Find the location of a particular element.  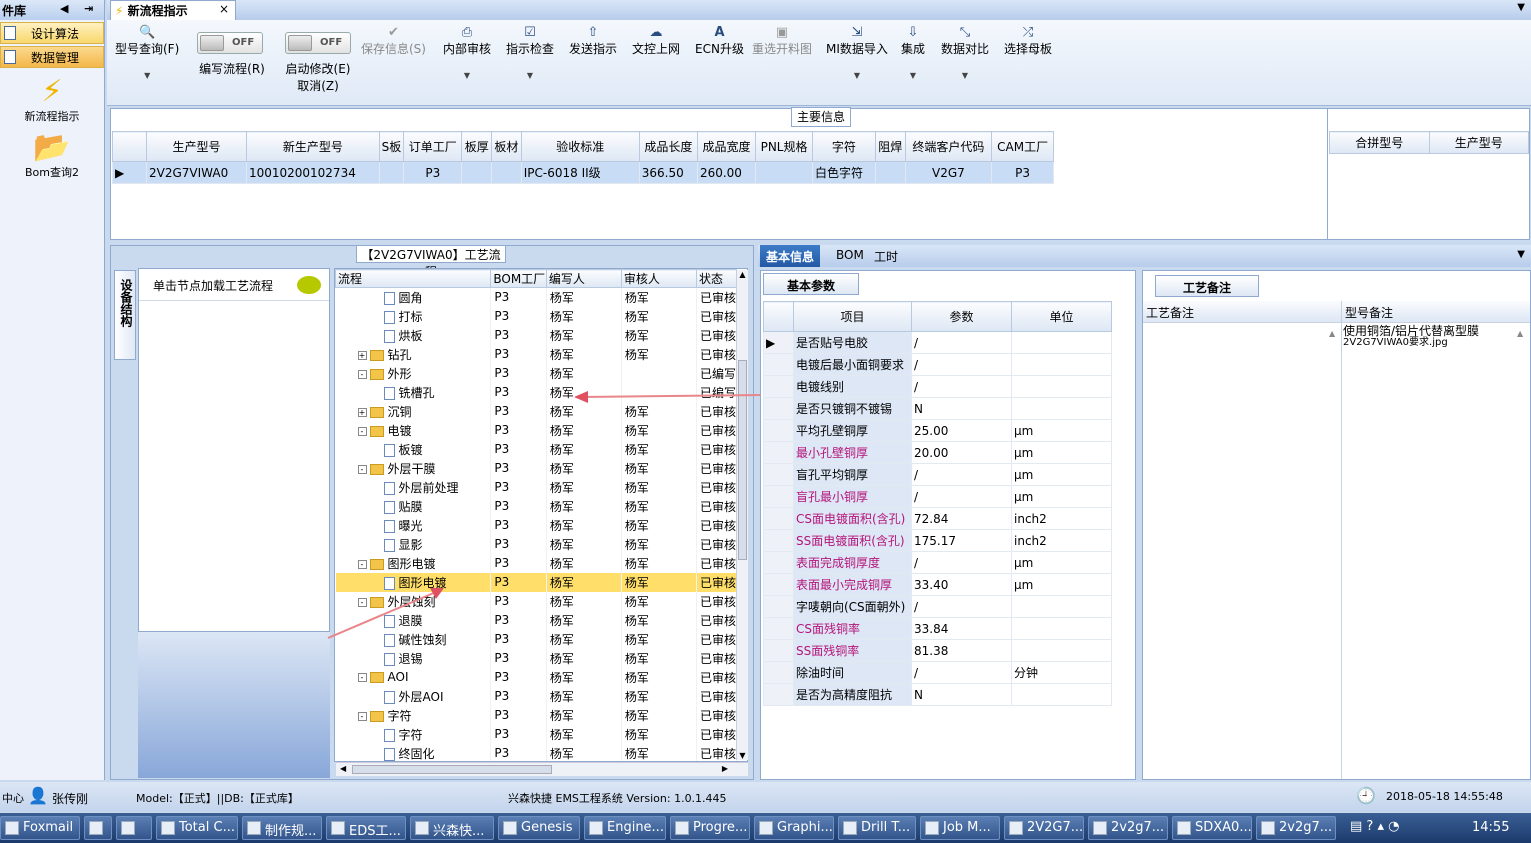

table-cell: 260.00 is located at coordinates (726, 172).